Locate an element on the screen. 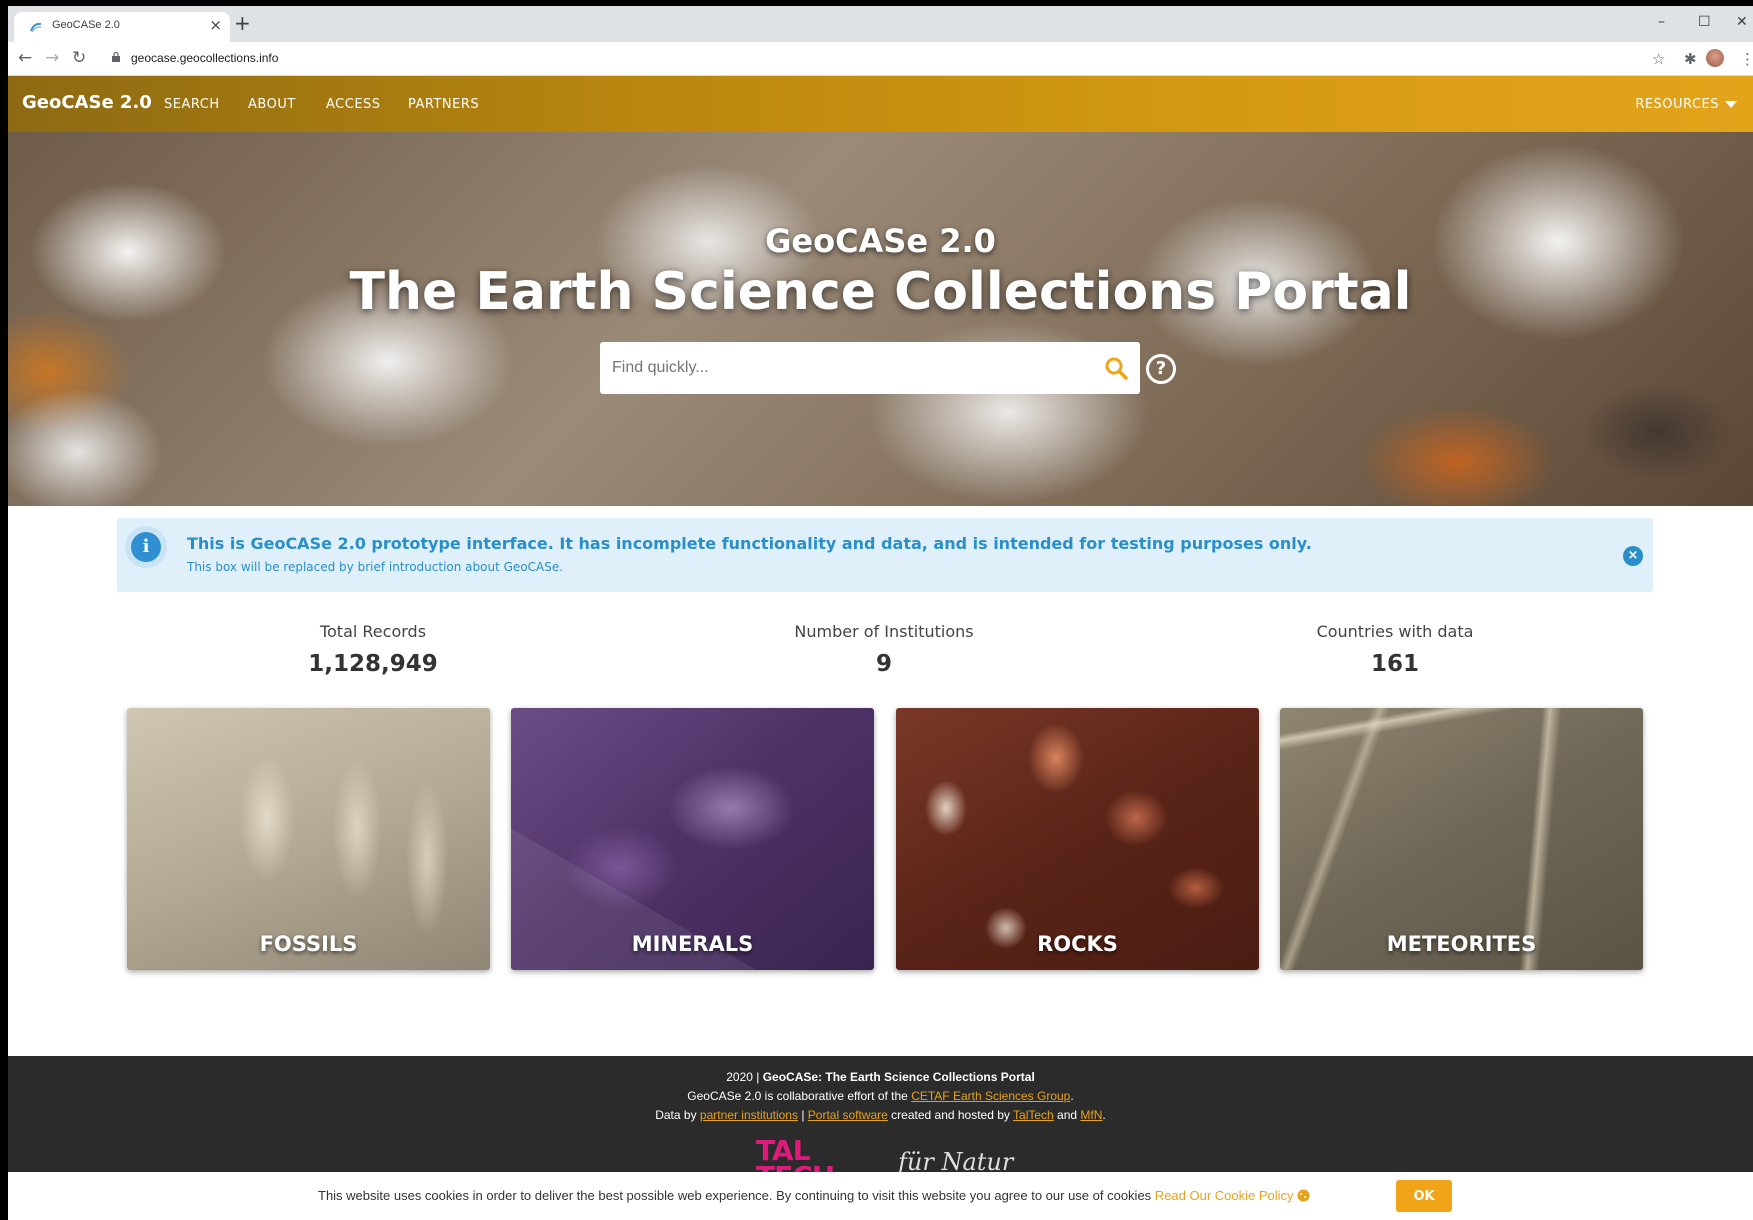 The image size is (1753, 1220). window-close-icon: ✕ is located at coordinates (1742, 22).